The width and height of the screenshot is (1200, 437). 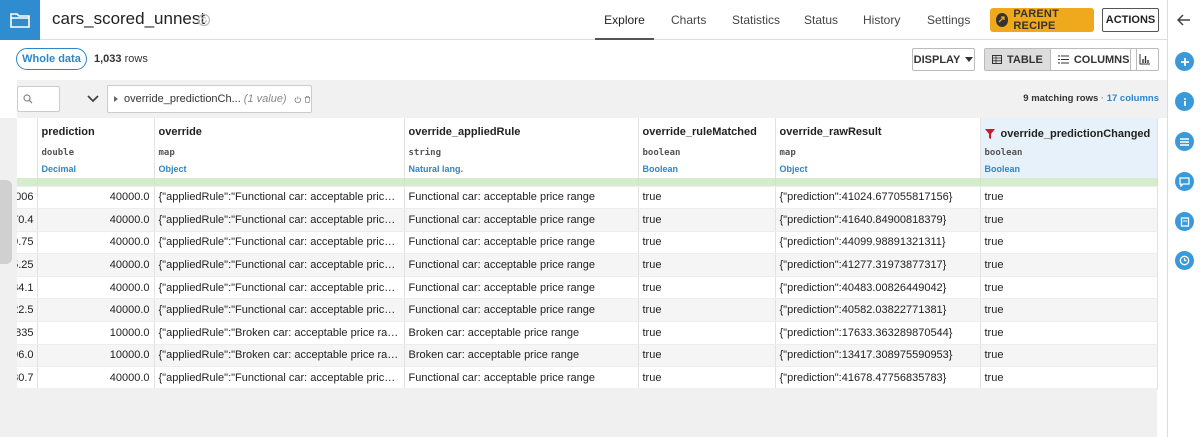 What do you see at coordinates (1184, 101) in the screenshot?
I see `info-icon` at bounding box center [1184, 101].